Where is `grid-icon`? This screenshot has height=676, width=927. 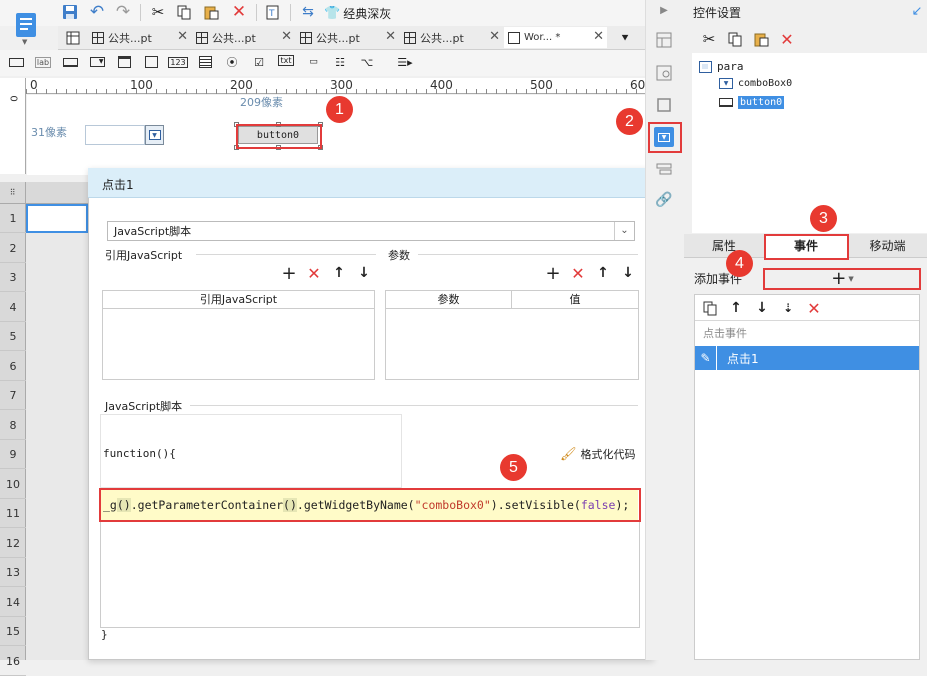
grid-icon is located at coordinates (73, 38).